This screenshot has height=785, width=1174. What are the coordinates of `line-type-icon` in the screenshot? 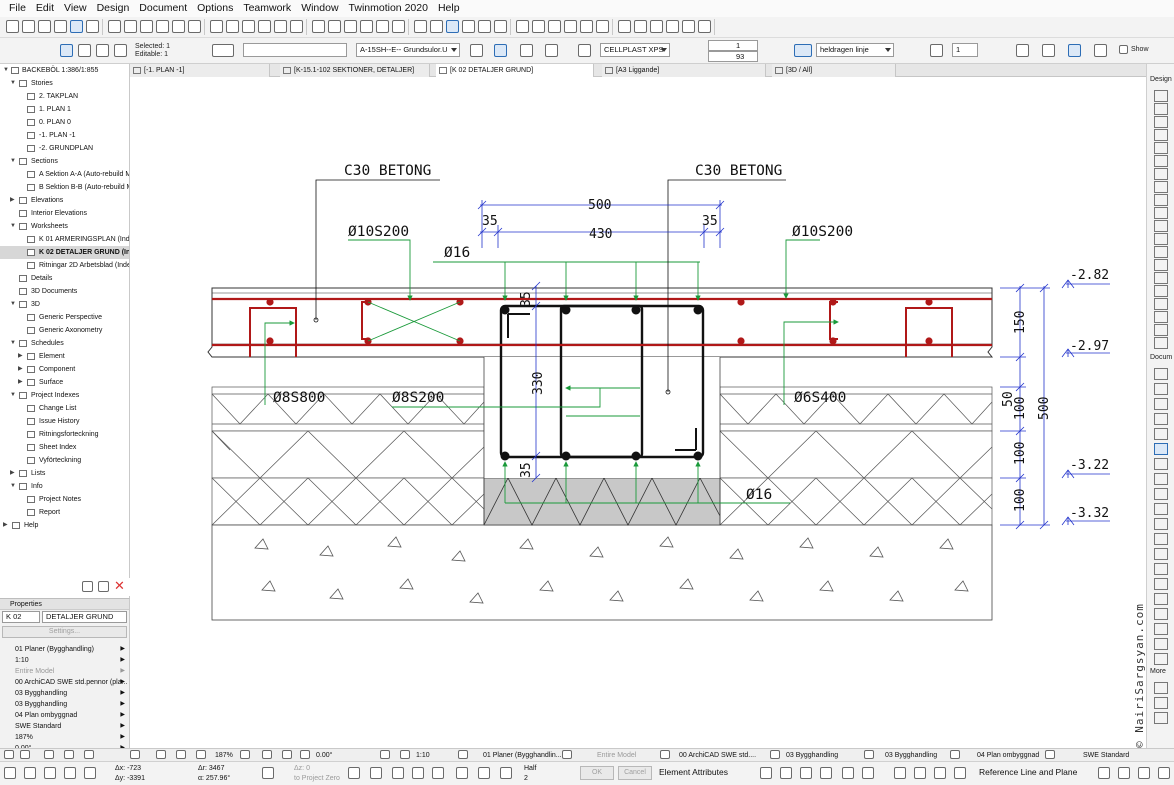 It's located at (803, 50).